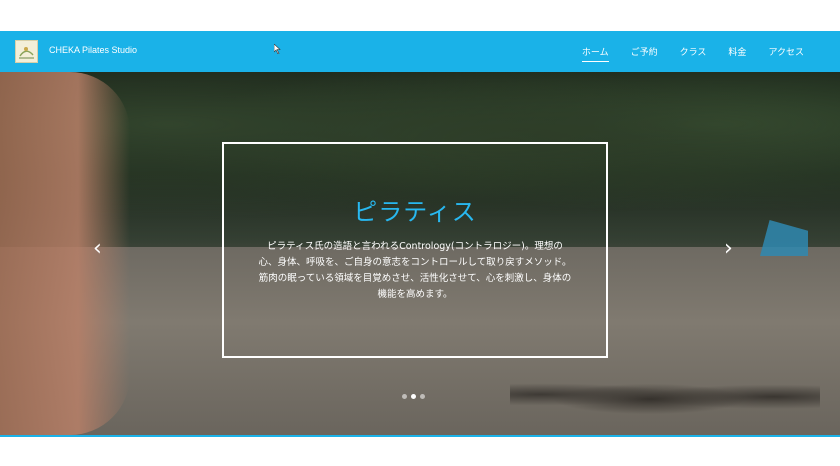 This screenshot has height=466, width=840. Describe the element at coordinates (97, 249) in the screenshot. I see `carousel-prev-icon: ‹` at that location.